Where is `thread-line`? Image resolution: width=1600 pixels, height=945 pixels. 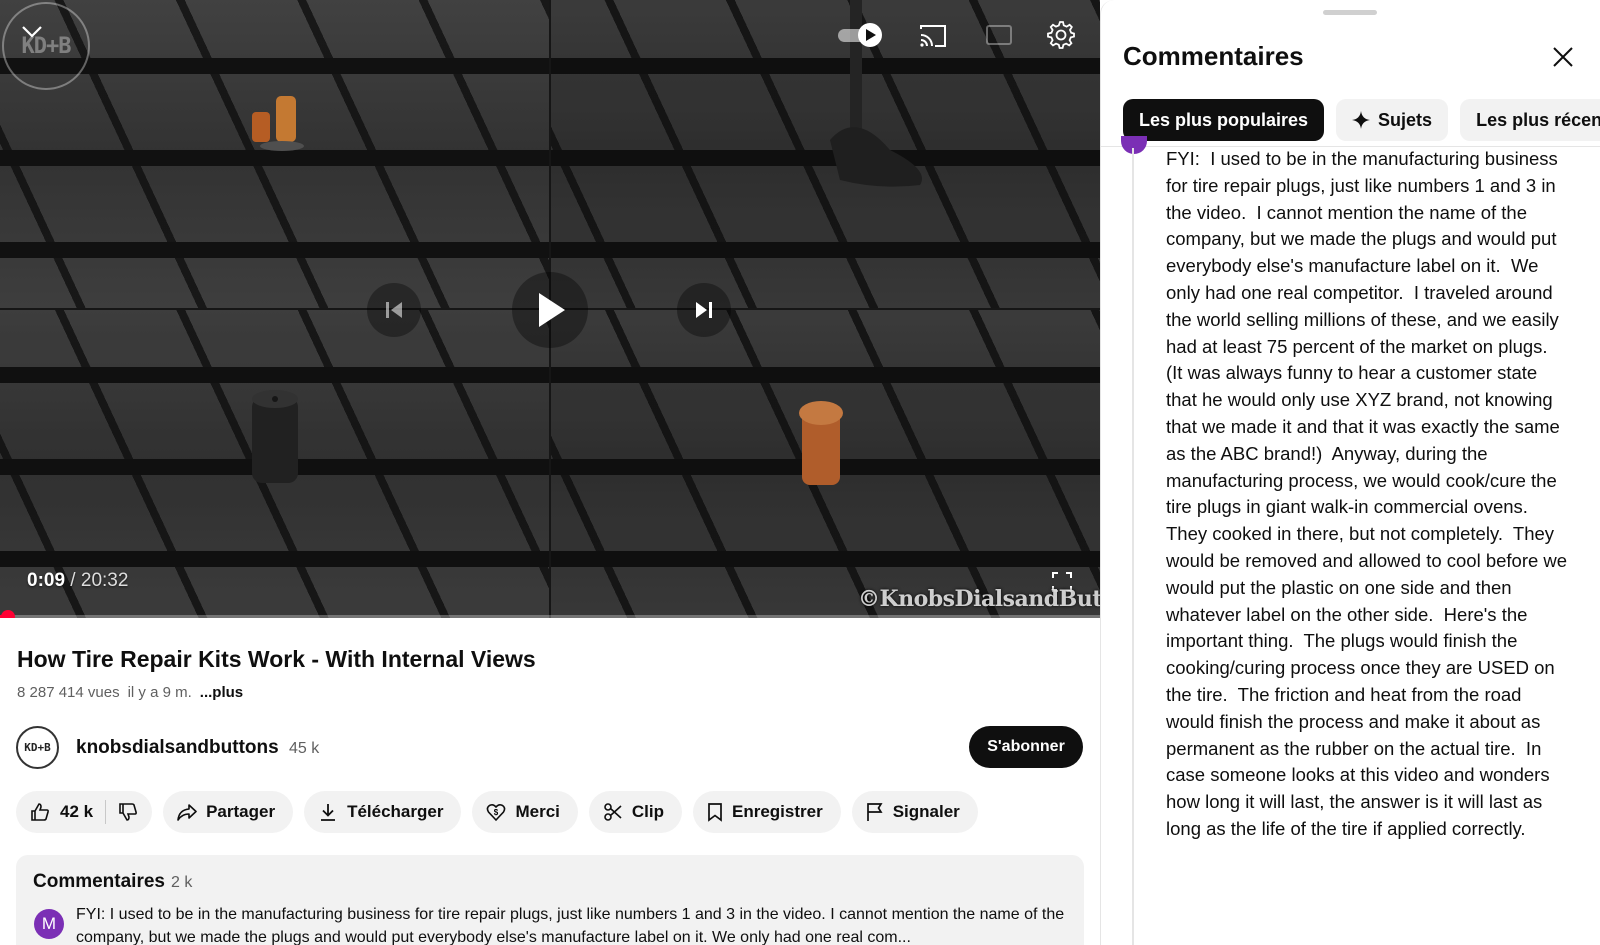 thread-line is located at coordinates (1133, 546).